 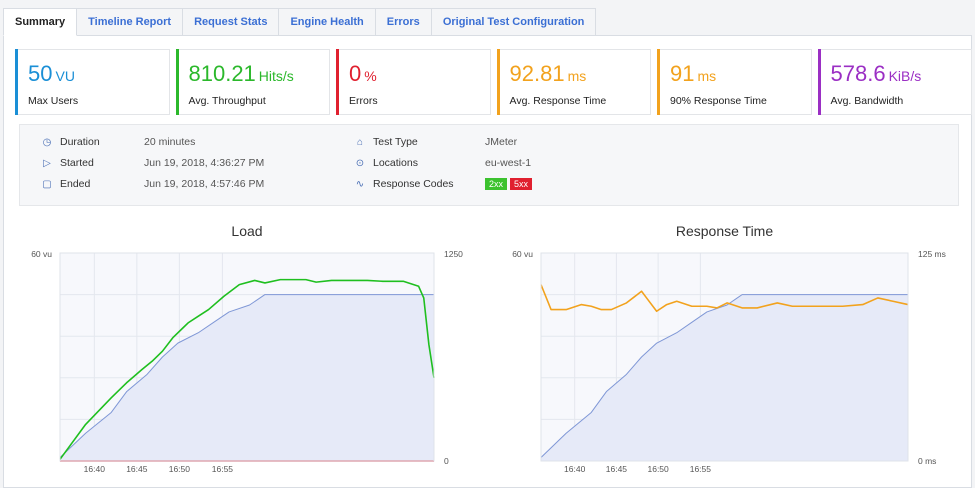 I want to click on tab-timeline-report: Timeline Report, so click(x=130, y=22).